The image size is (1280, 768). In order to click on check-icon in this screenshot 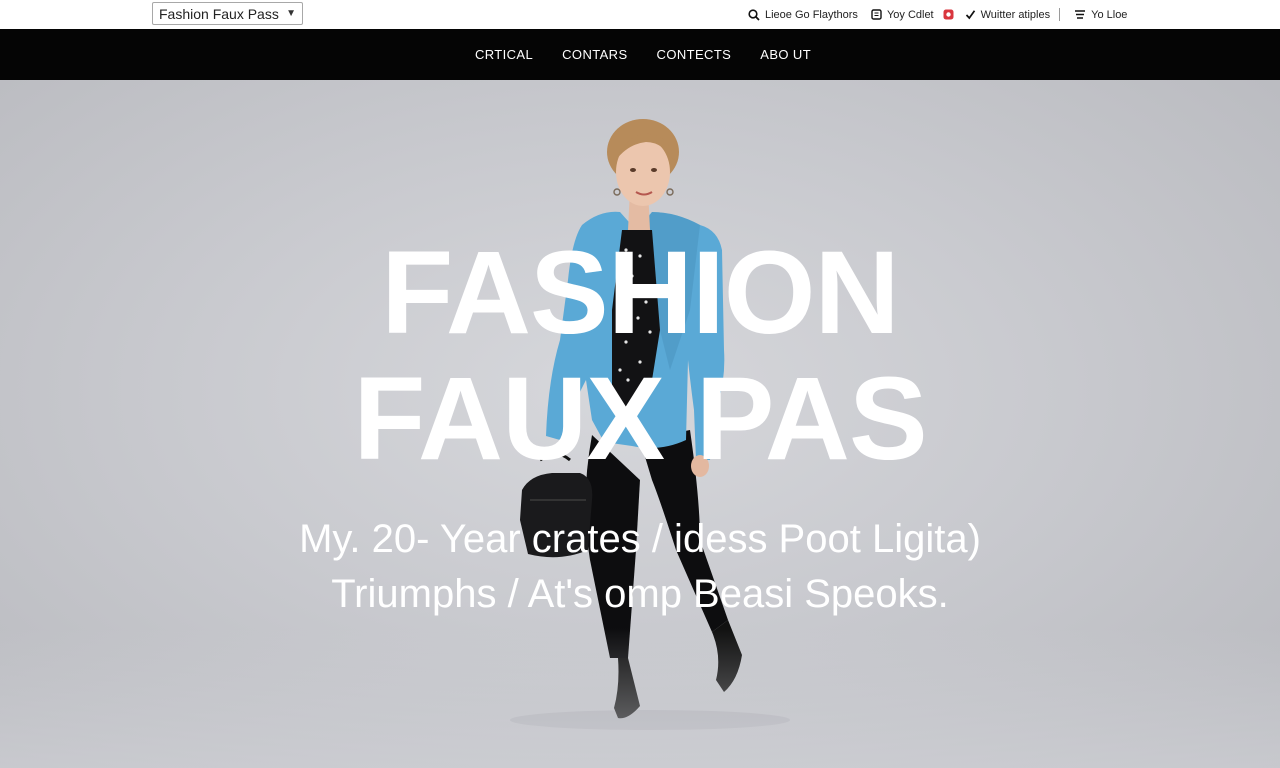, I will do `click(970, 15)`.